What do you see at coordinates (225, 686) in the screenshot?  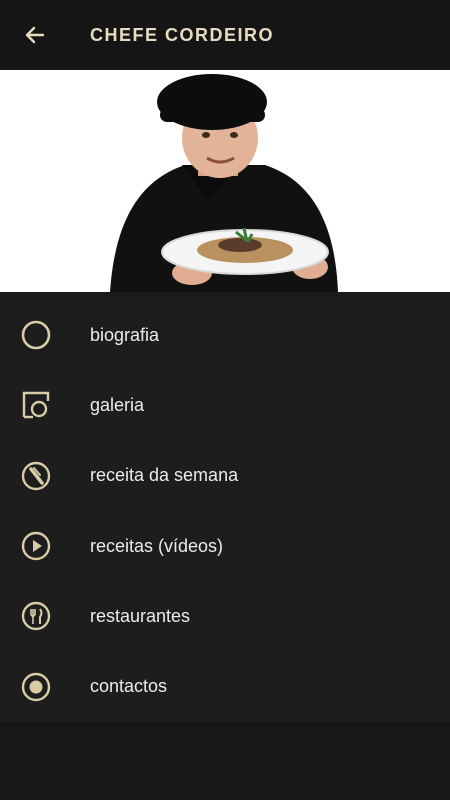 I see `menu-item-contactos: contactos` at bounding box center [225, 686].